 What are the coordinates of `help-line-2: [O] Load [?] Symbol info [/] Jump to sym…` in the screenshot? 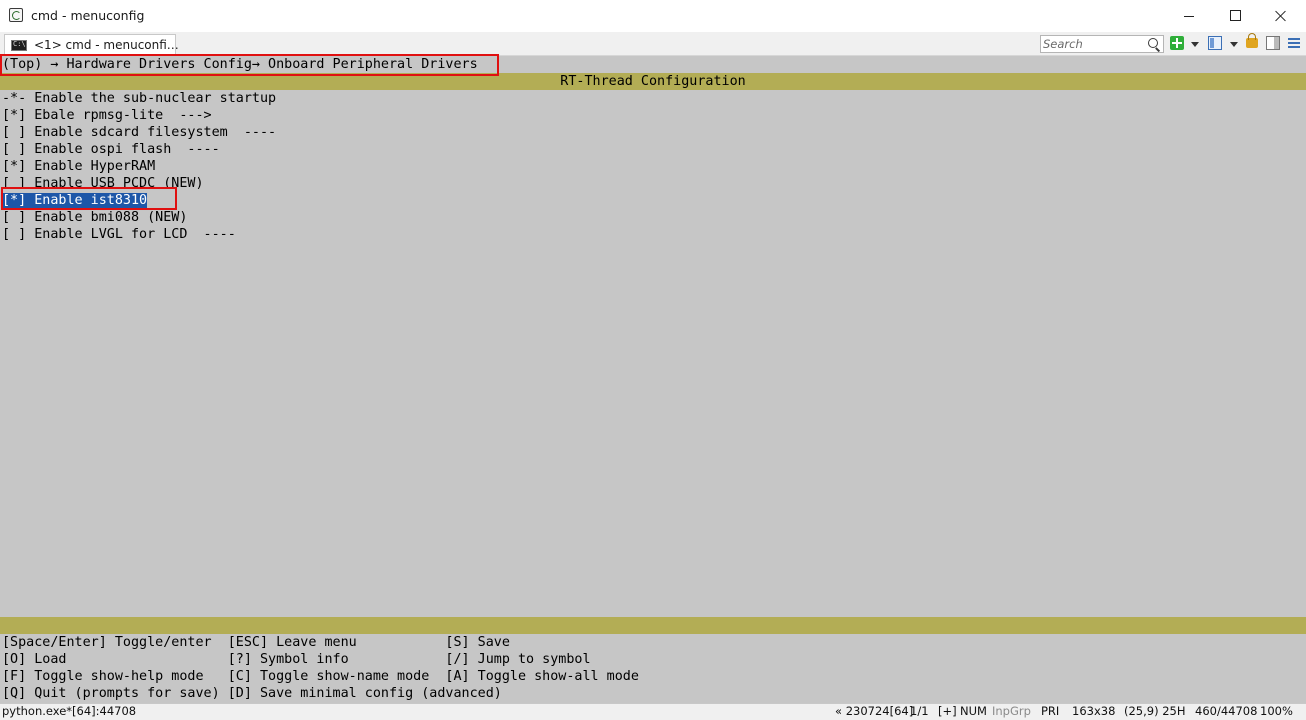 It's located at (296, 659).